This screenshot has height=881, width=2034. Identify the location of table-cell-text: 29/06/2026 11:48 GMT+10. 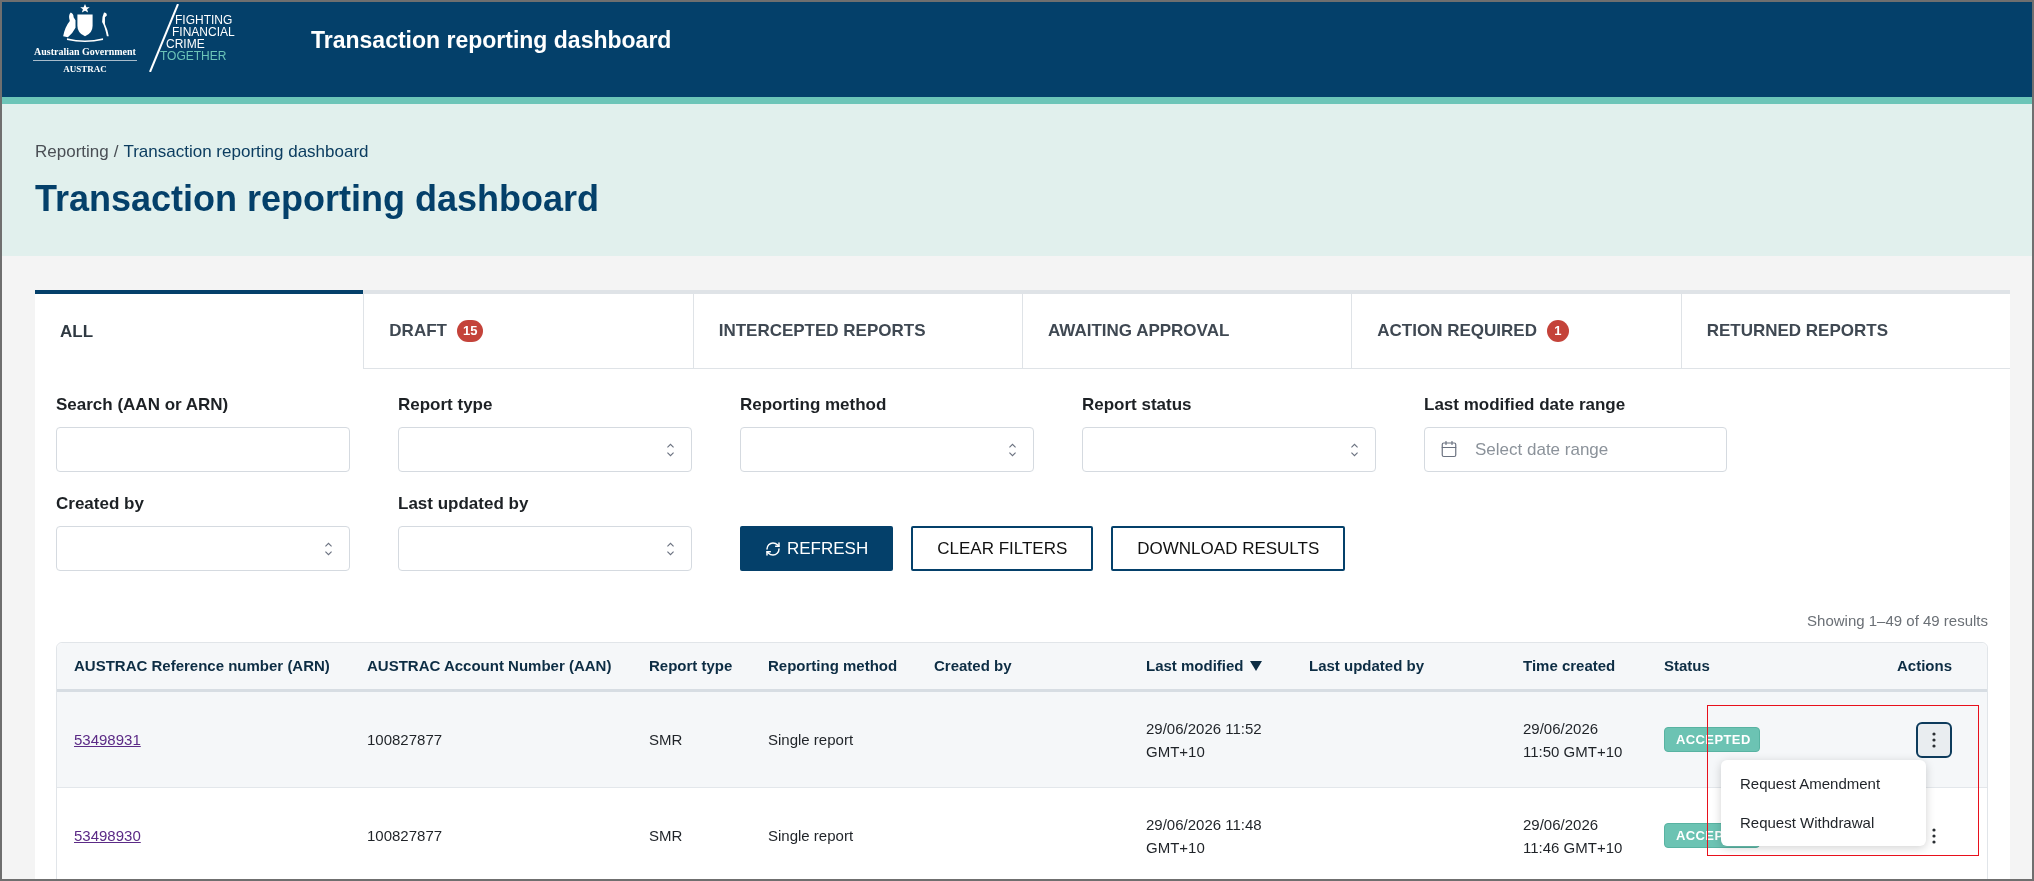
(1204, 836).